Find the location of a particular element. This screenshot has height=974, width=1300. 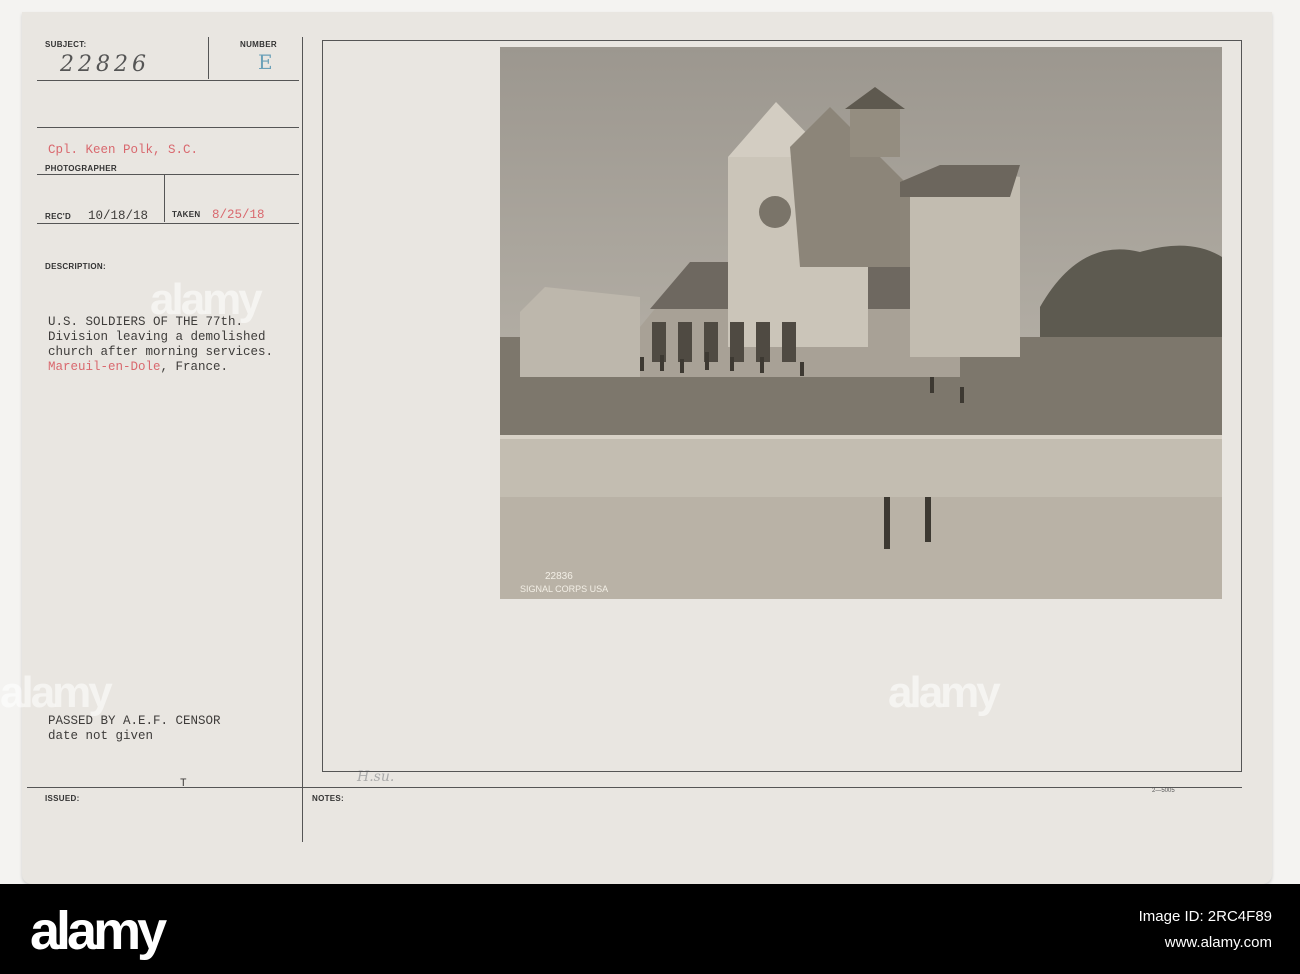

description-label: DESCRIPTION: is located at coordinates (75, 266).